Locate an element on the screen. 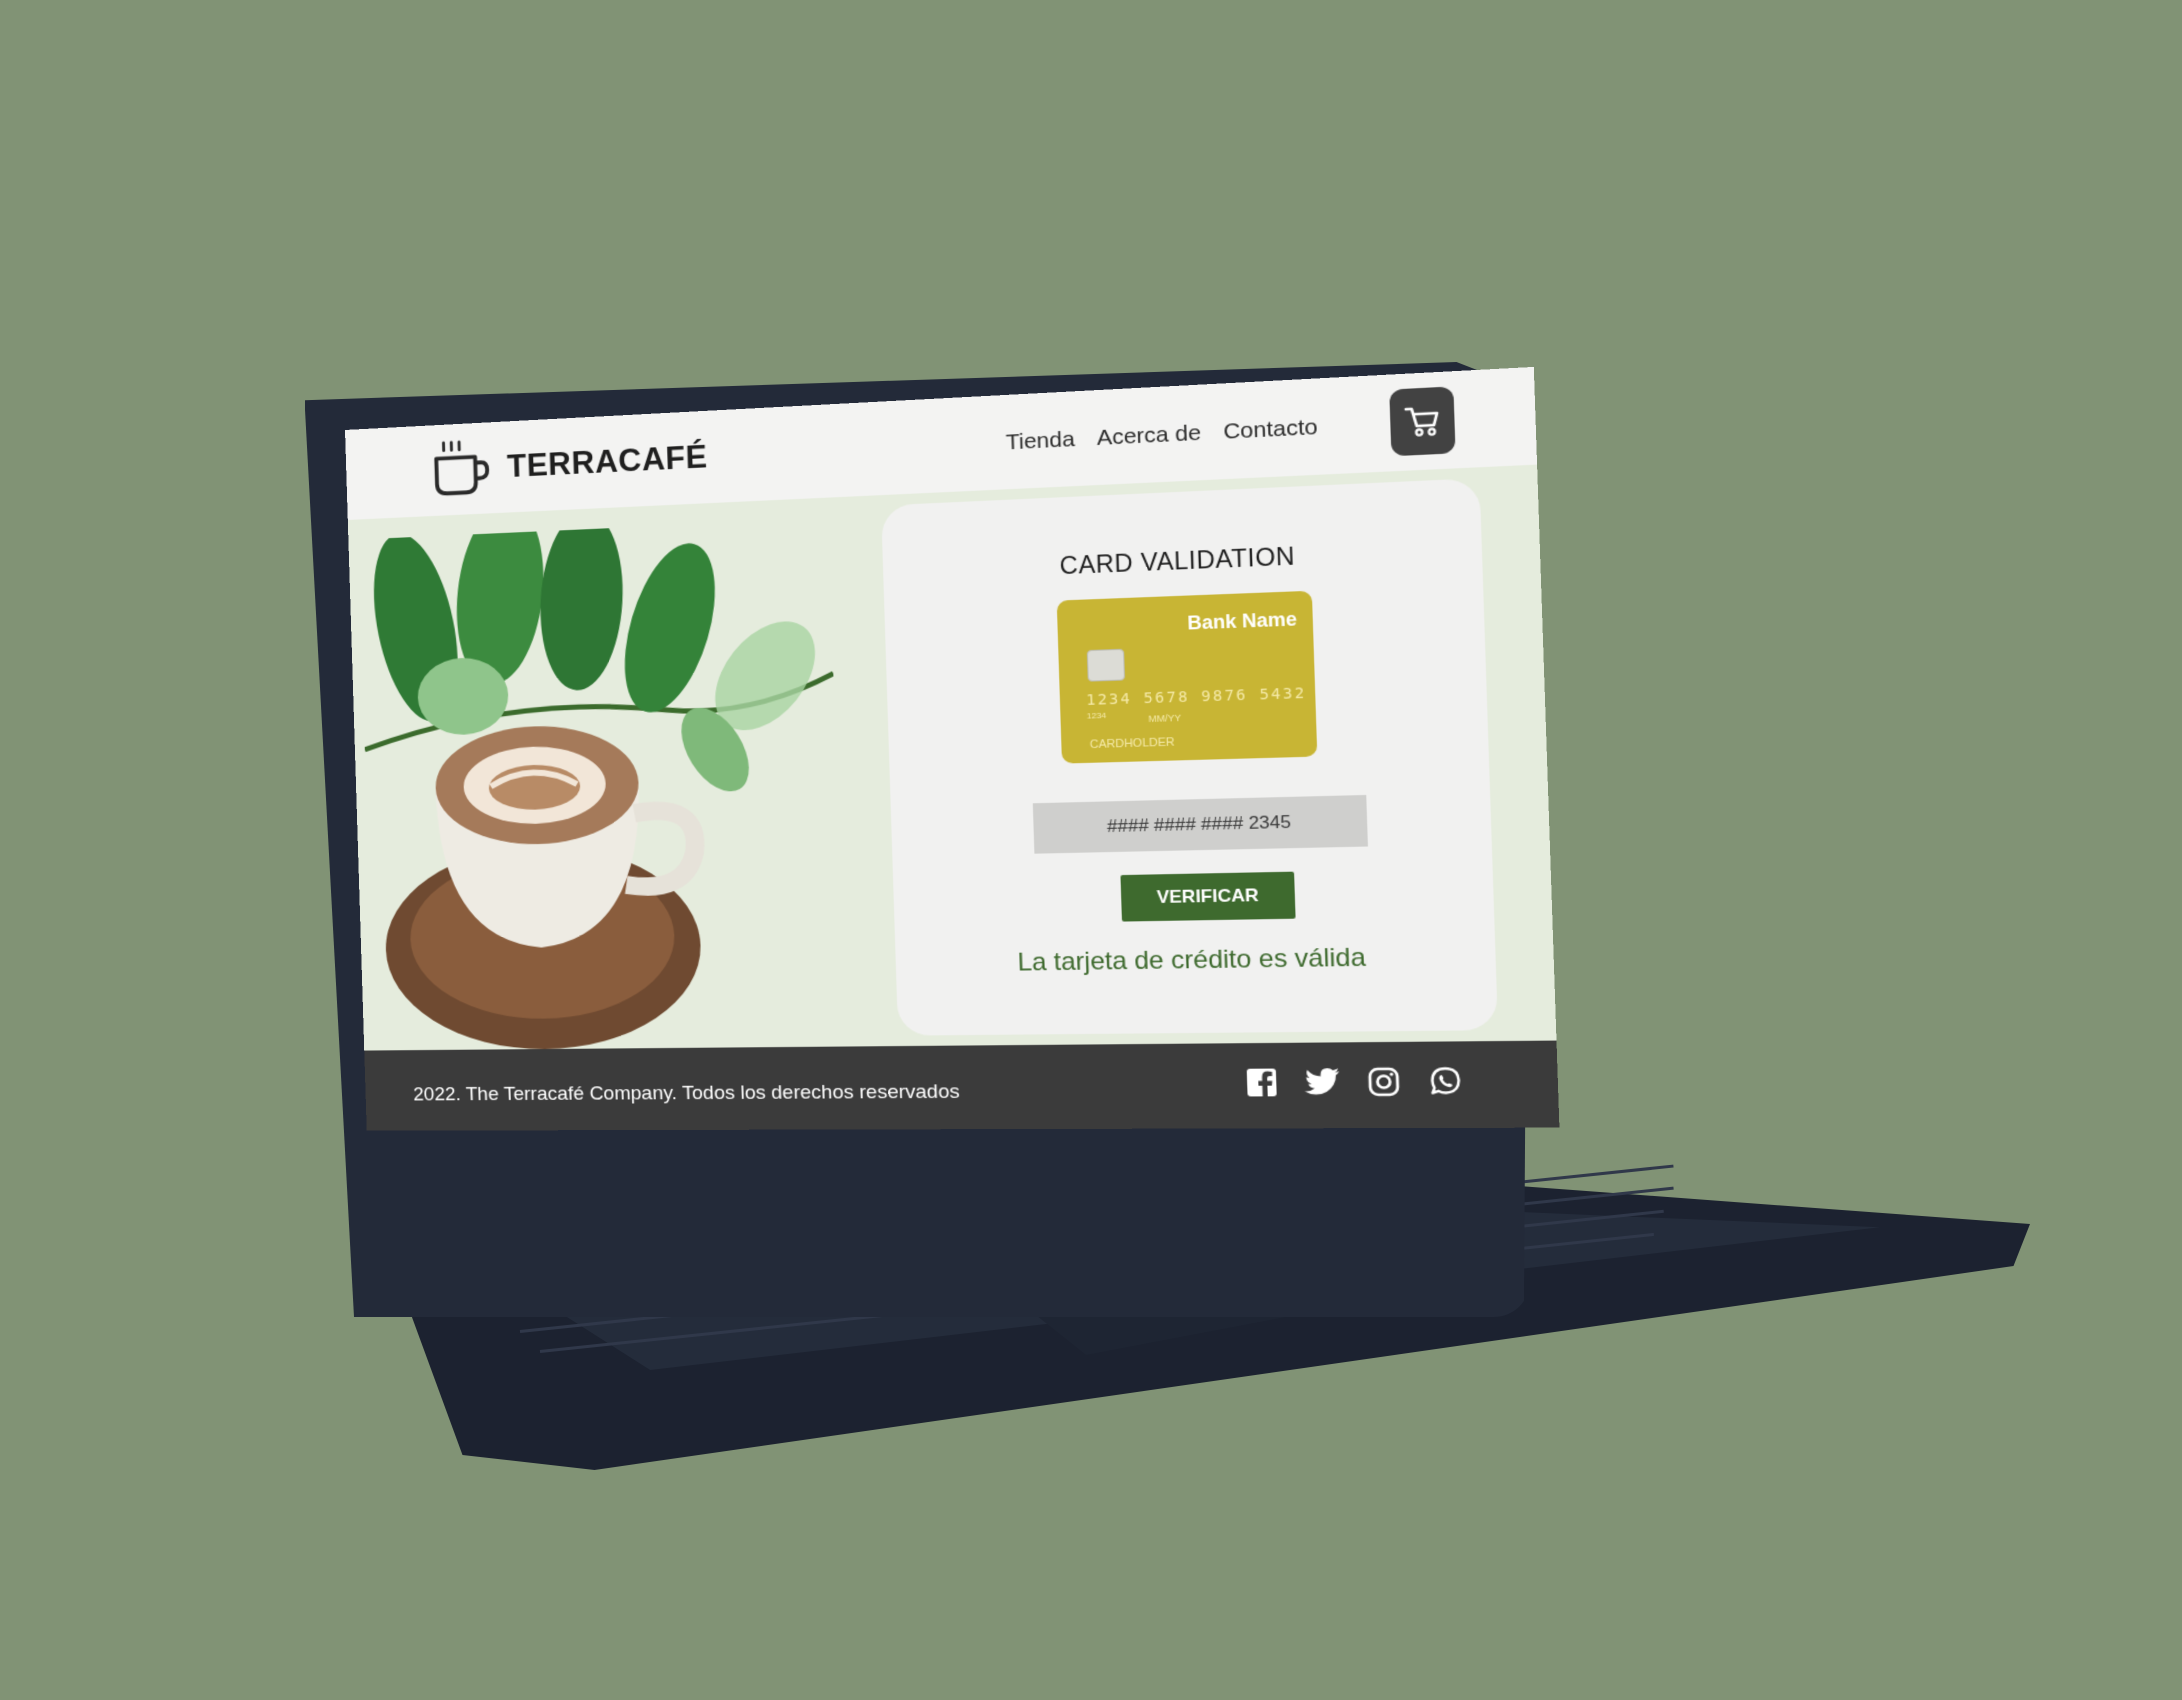 This screenshot has height=1700, width=2182. cart-icon is located at coordinates (1422, 421).